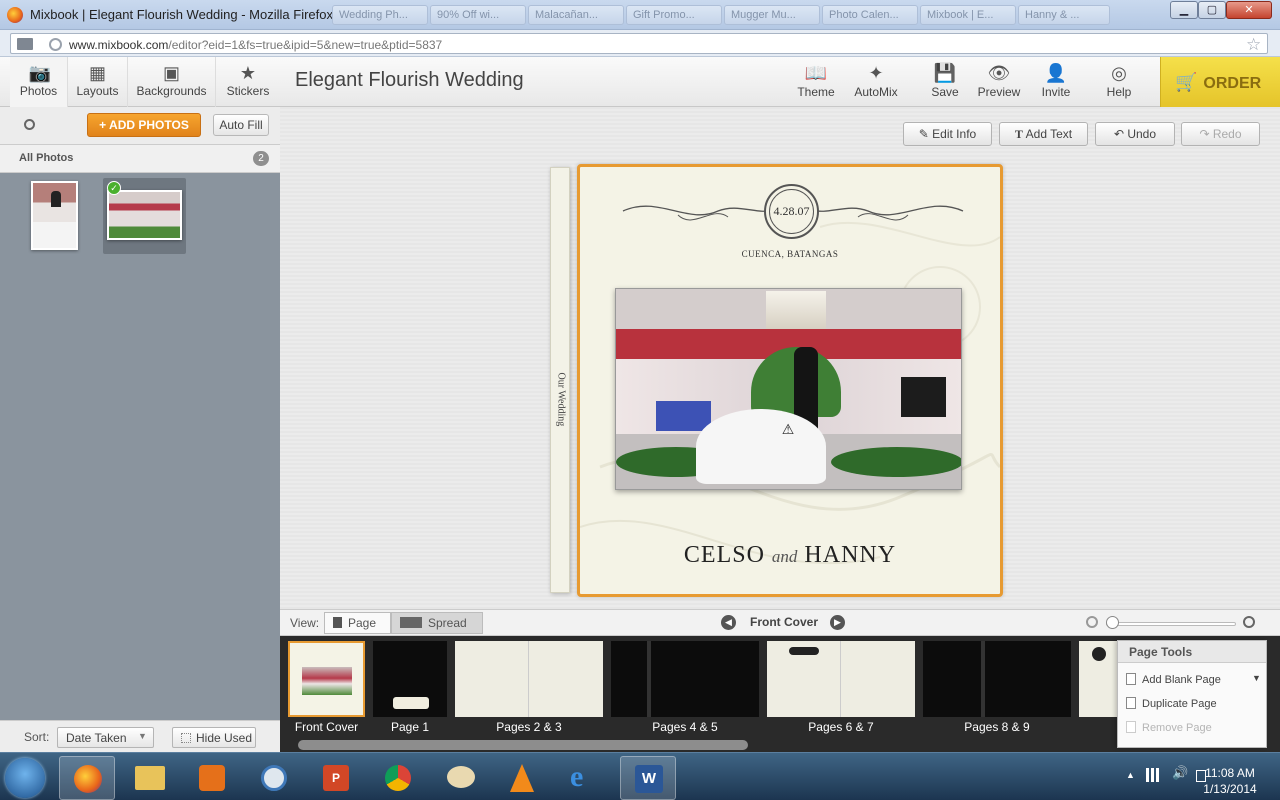 This screenshot has width=1280, height=800. Describe the element at coordinates (87, 778) in the screenshot. I see `taskbar-firefox` at that location.